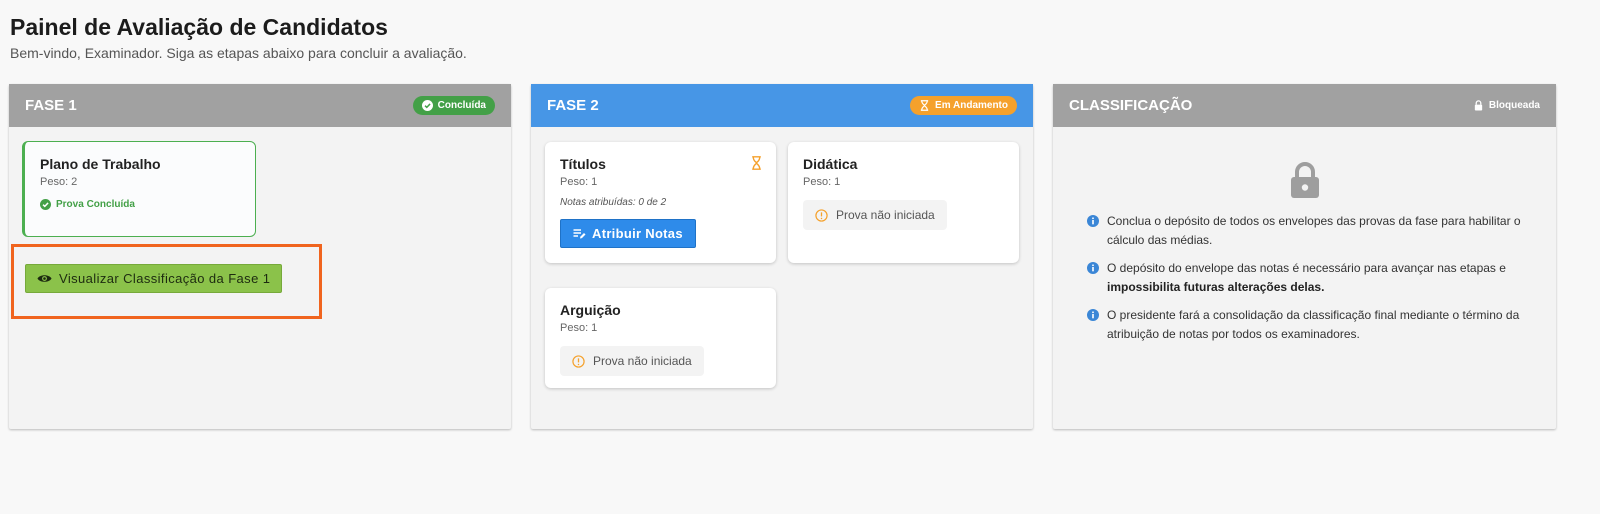 This screenshot has width=1600, height=514. Describe the element at coordinates (573, 105) in the screenshot. I see `phase-2-title: FASE 2` at that location.